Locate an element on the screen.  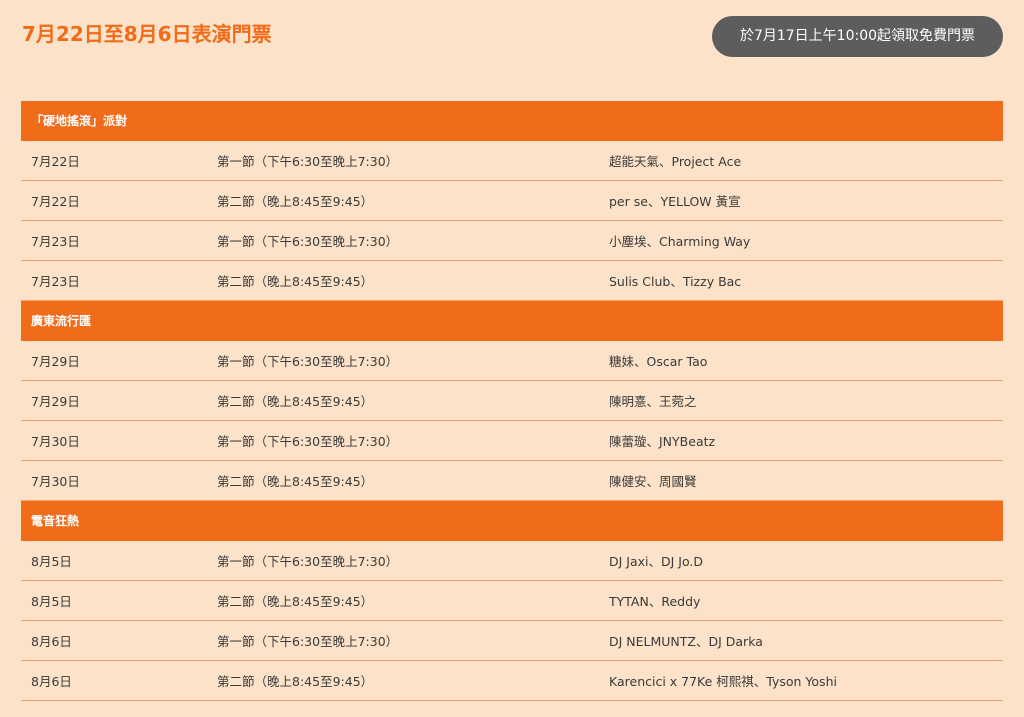
row-artists: 陳明憙、王菀之 is located at coordinates (653, 401).